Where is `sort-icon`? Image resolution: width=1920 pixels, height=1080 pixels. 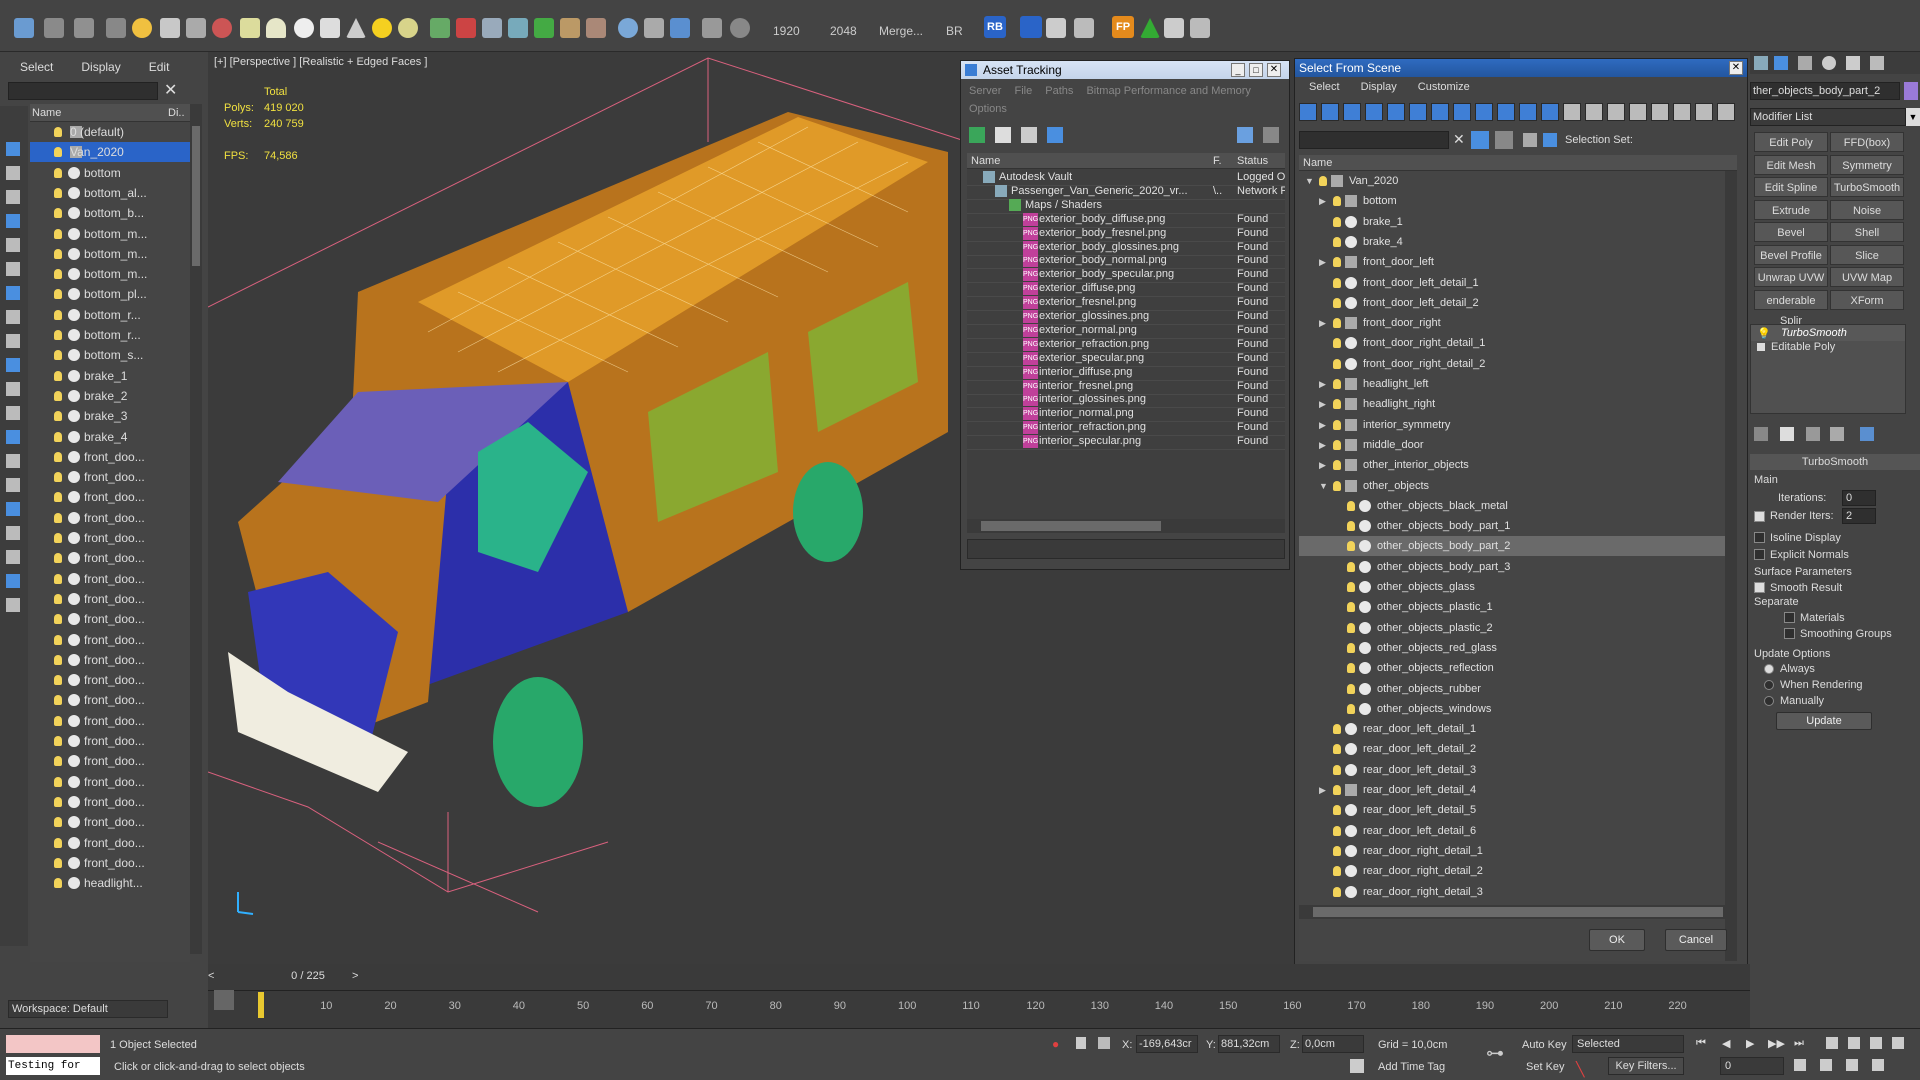
sort-icon is located at coordinates (1504, 140).